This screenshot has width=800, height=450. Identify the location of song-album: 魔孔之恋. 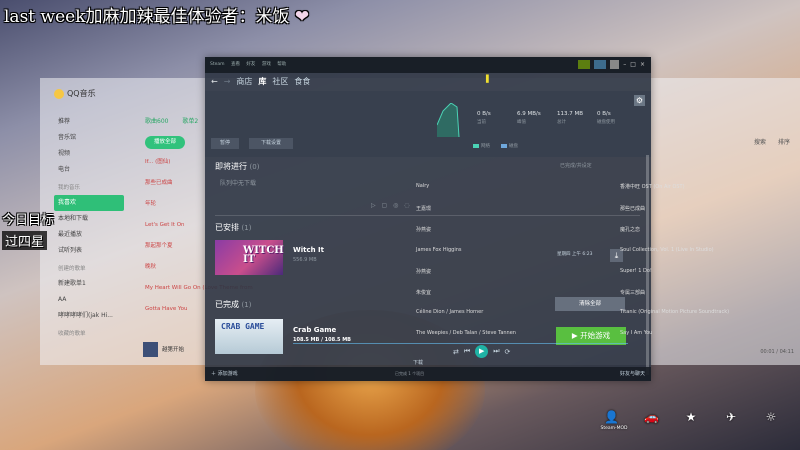
(630, 230).